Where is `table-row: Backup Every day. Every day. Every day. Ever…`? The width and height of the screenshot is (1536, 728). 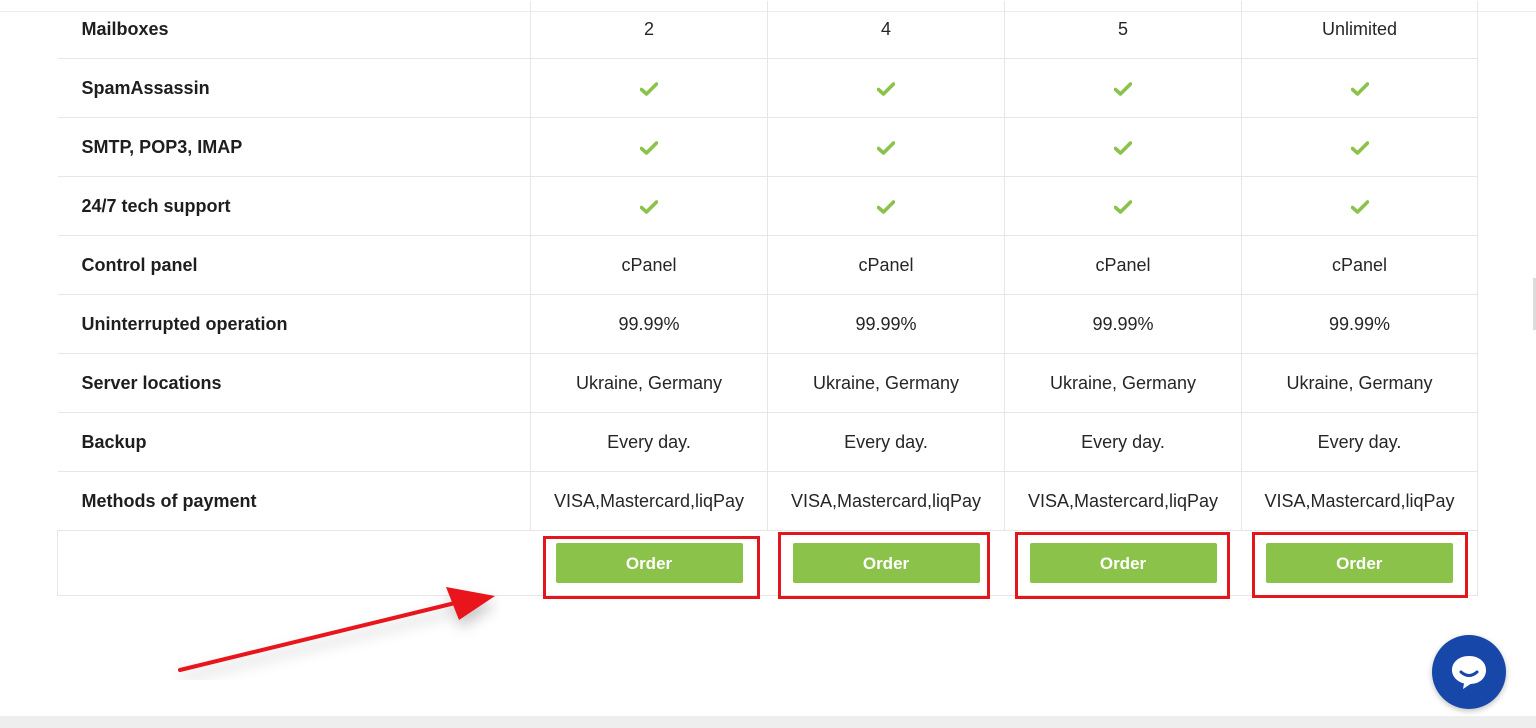
table-row: Backup Every day. Every day. Every day. Ever… is located at coordinates (767, 442).